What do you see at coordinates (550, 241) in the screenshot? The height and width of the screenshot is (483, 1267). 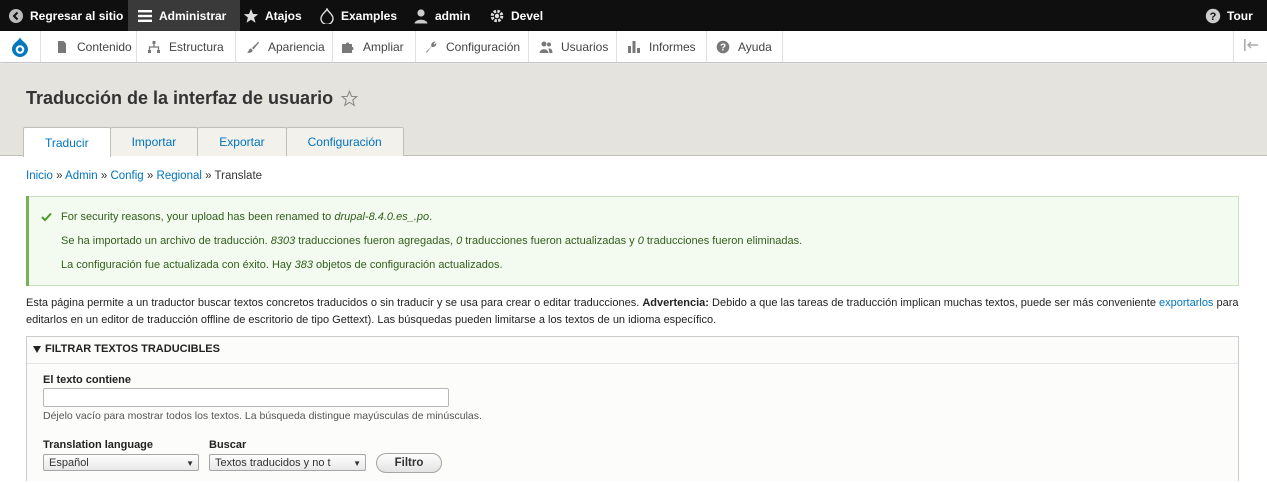 I see `status-text: traducciones fueron actualizadas y` at bounding box center [550, 241].